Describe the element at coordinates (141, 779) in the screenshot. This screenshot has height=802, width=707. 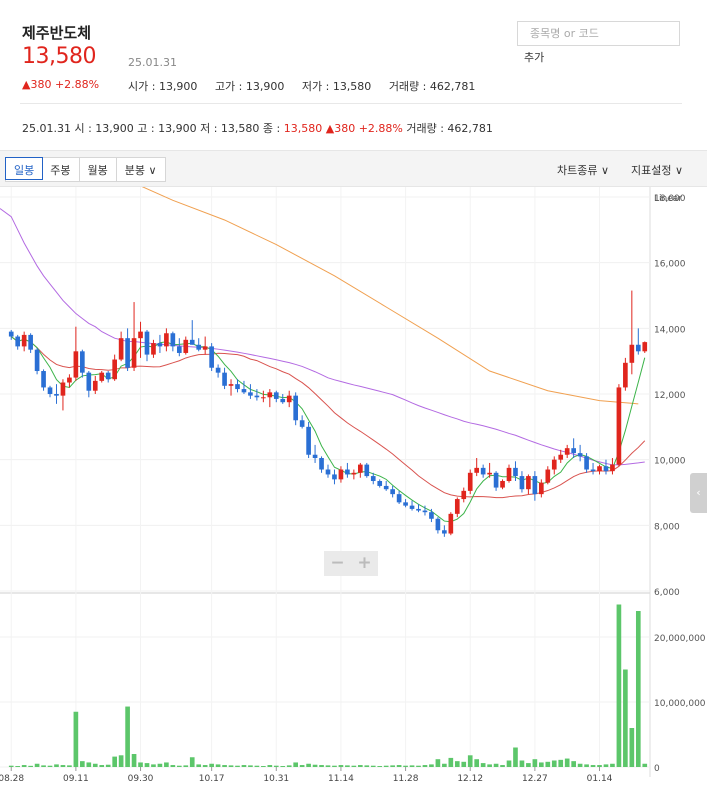
I see `date-tick-label: 09.30` at that location.